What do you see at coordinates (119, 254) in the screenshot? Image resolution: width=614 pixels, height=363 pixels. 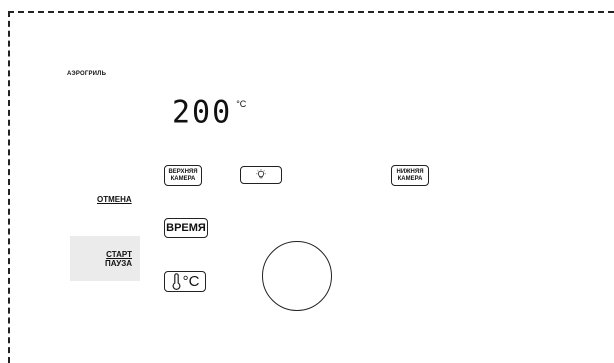 I see `start-label: СТАРТ` at bounding box center [119, 254].